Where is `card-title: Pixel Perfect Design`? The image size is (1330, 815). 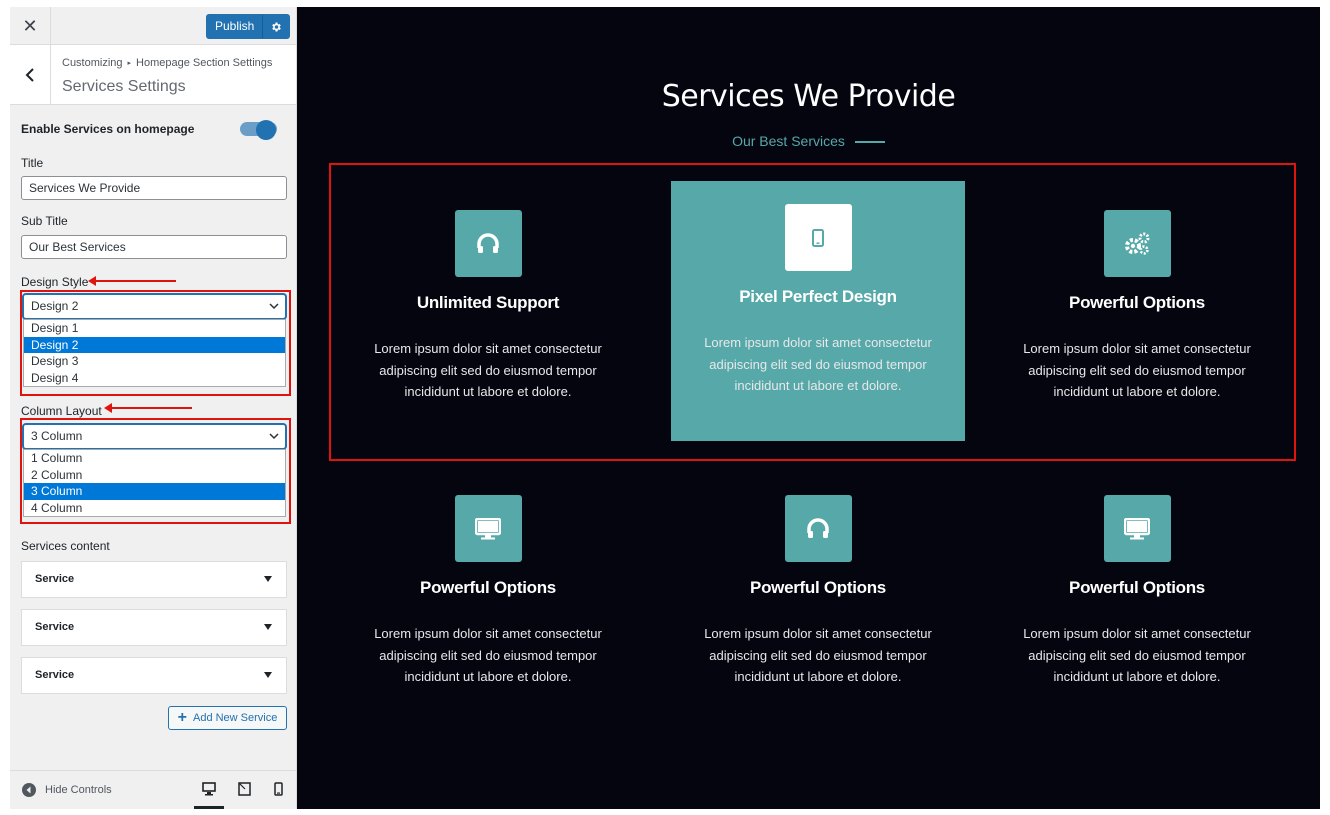
card-title: Pixel Perfect Design is located at coordinates (818, 296).